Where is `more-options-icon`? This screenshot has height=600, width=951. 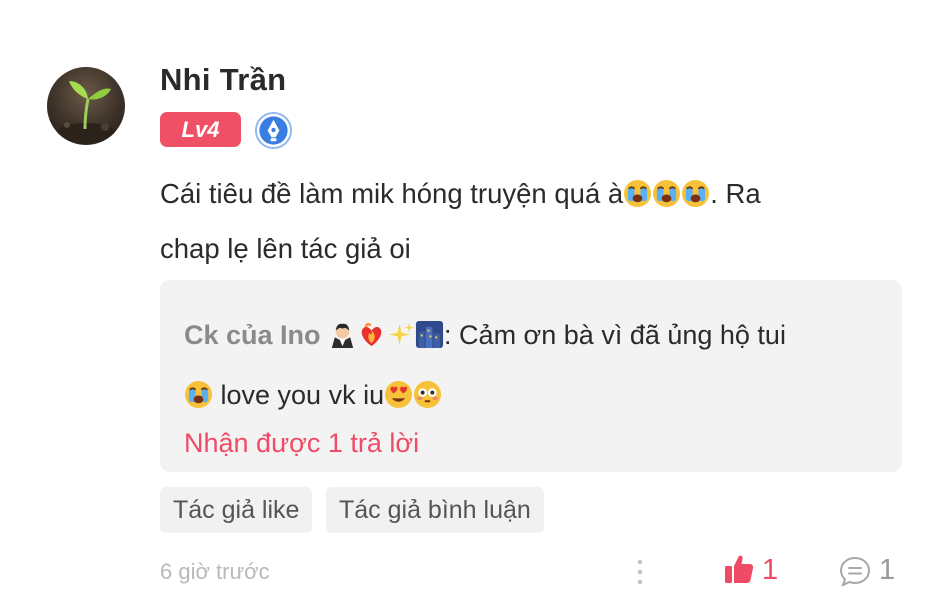 more-options-icon is located at coordinates (640, 572).